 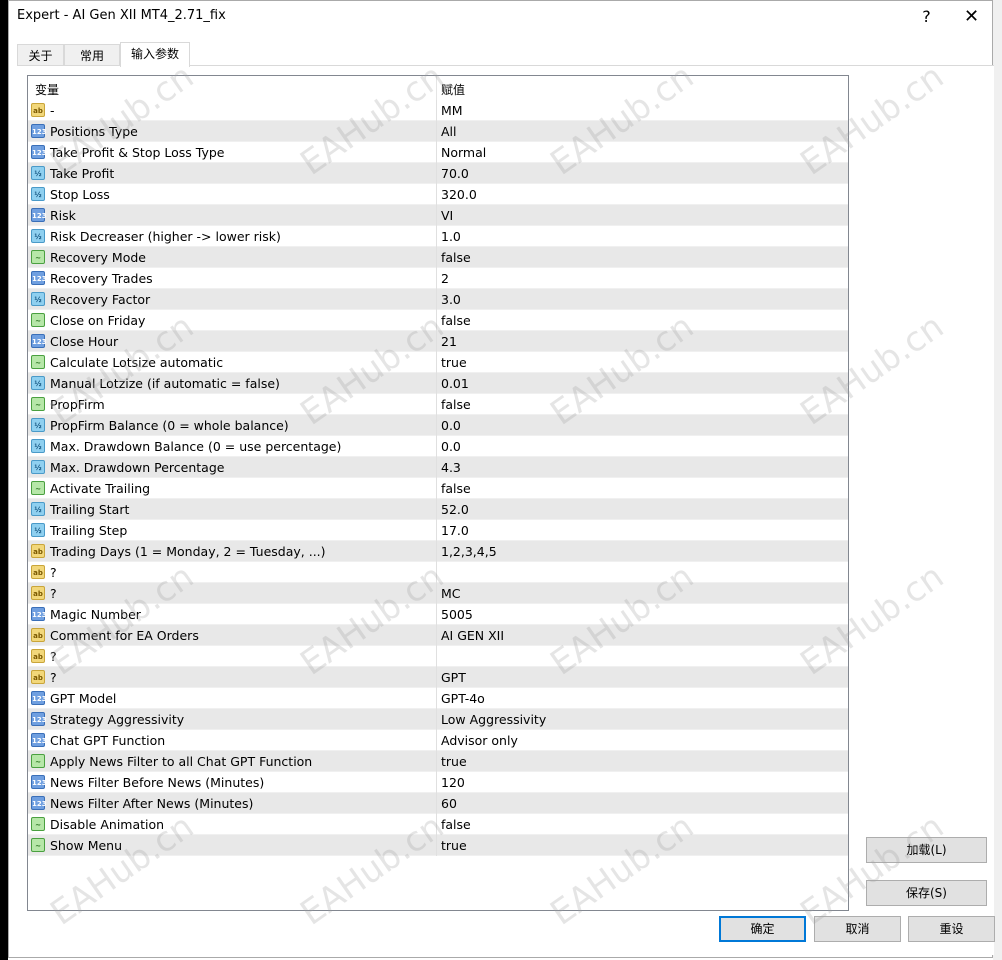 I want to click on table-row: ½ Stop Loss 320.0, so click(x=438, y=194).